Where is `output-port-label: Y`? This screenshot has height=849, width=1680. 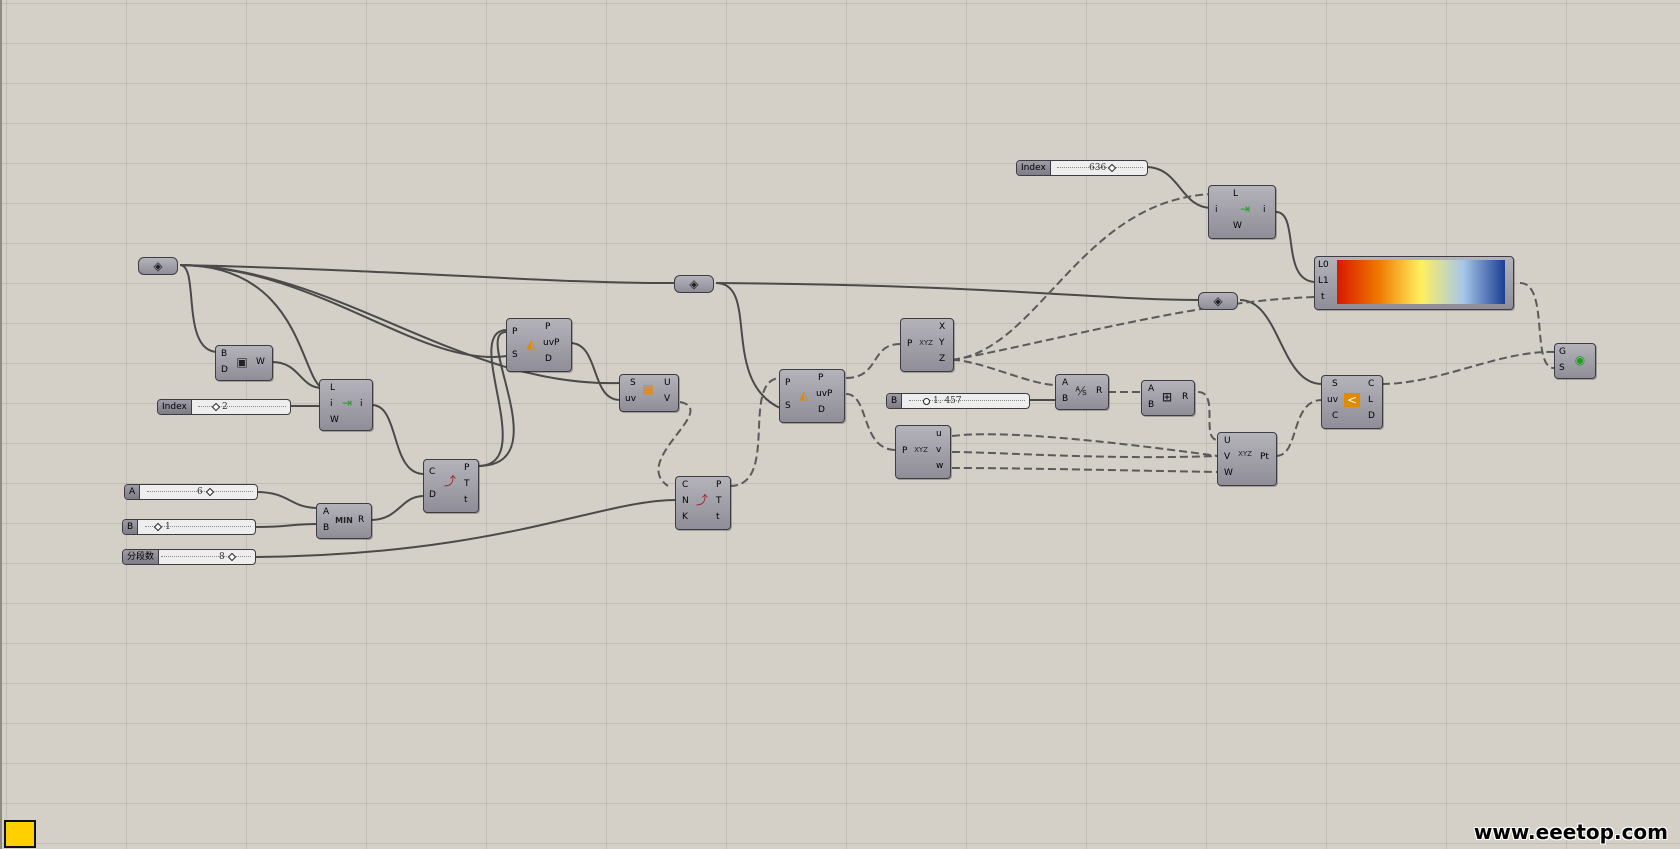
output-port-label: Y is located at coordinates (942, 343).